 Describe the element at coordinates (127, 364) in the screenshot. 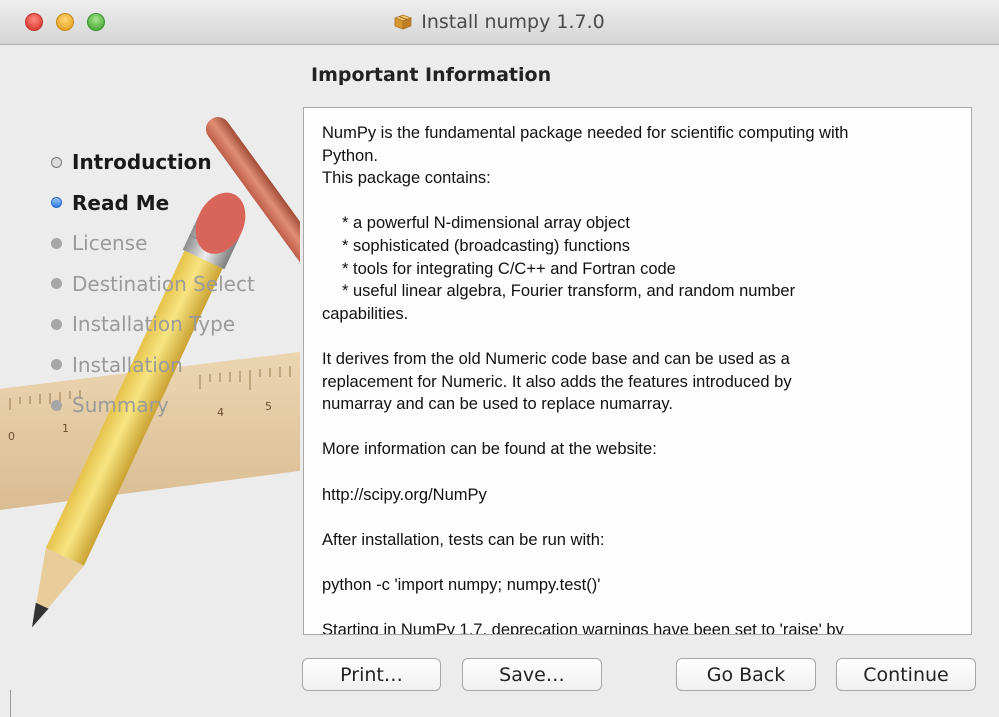

I see `step-label: Installation` at that location.